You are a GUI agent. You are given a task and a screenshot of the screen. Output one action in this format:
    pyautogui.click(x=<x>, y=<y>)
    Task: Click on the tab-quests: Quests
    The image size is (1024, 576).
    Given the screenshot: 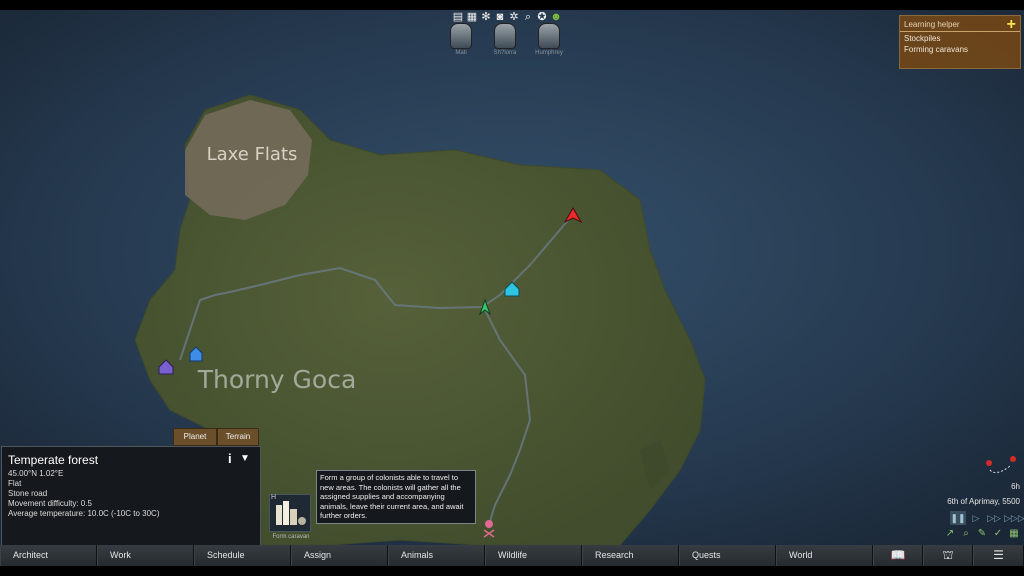 What is the action you would take?
    pyautogui.click(x=727, y=555)
    